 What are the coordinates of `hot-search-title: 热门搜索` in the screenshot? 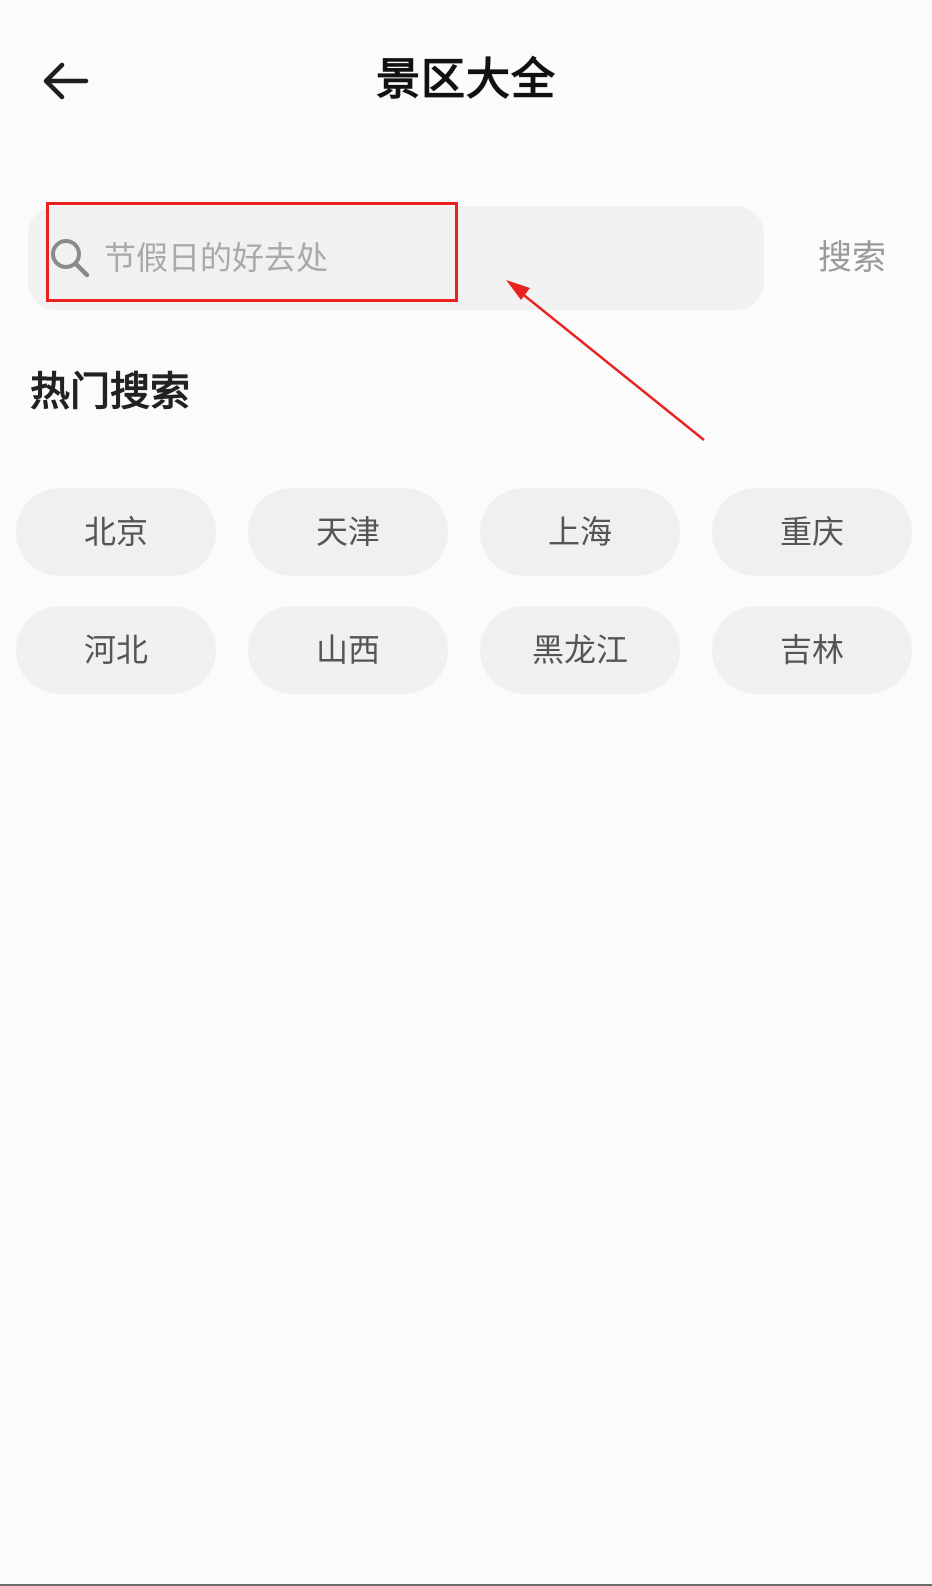 It's located at (110, 392).